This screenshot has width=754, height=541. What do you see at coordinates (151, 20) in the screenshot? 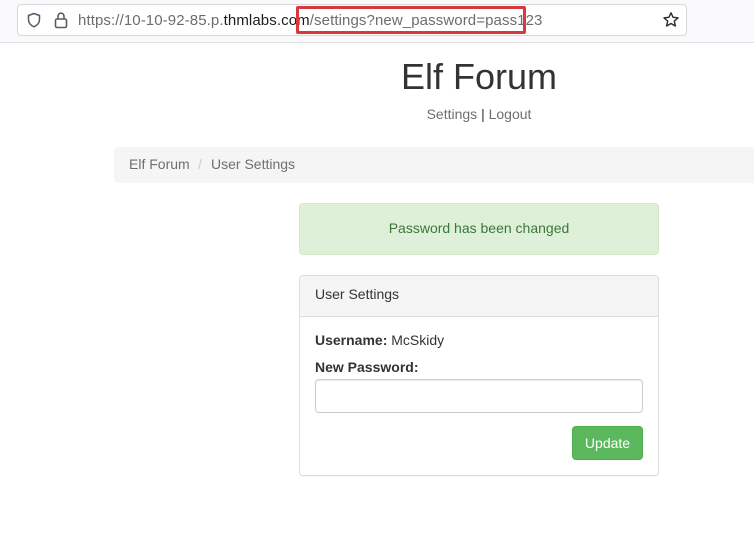
I see `url-prefix: https://10-10-92-85.p.` at bounding box center [151, 20].